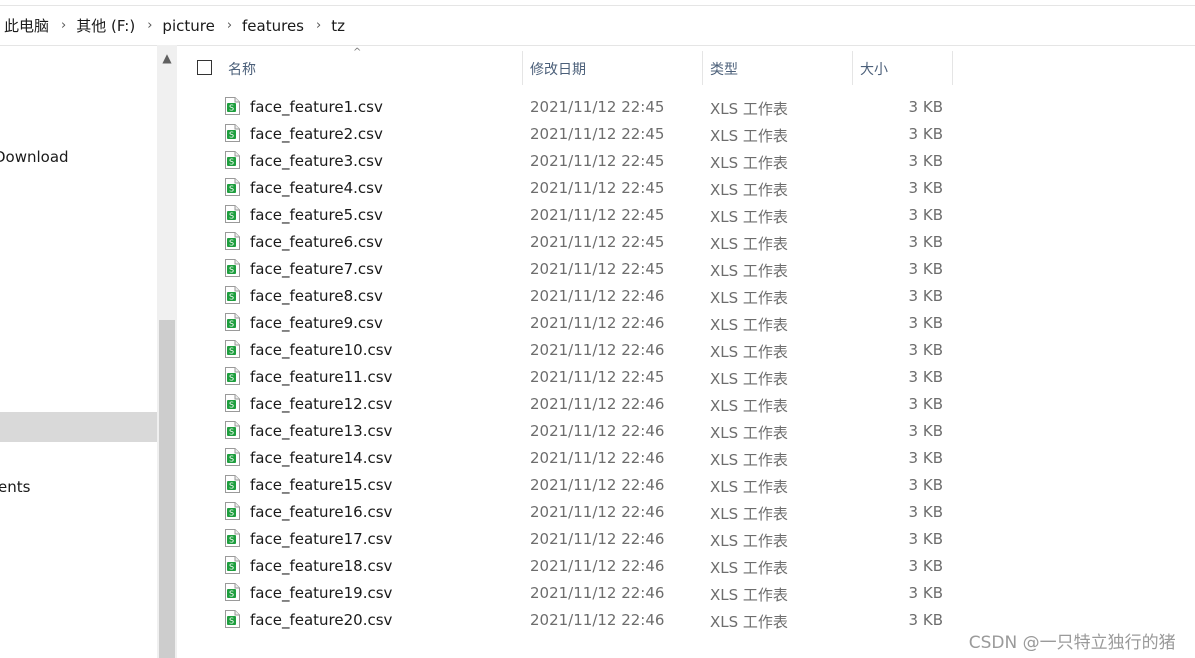  Describe the element at coordinates (167, 489) in the screenshot. I see `scrollbar-thumb` at that location.